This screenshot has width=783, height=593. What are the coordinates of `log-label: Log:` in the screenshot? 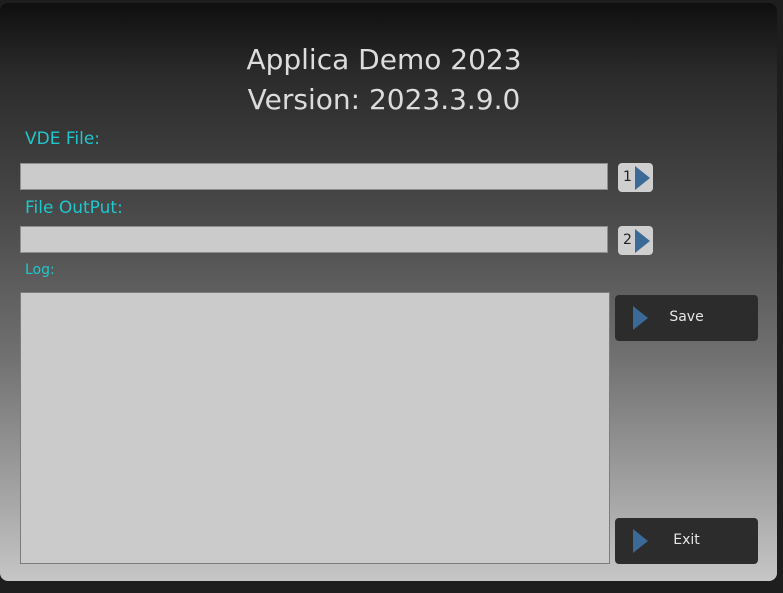 It's located at (40, 270).